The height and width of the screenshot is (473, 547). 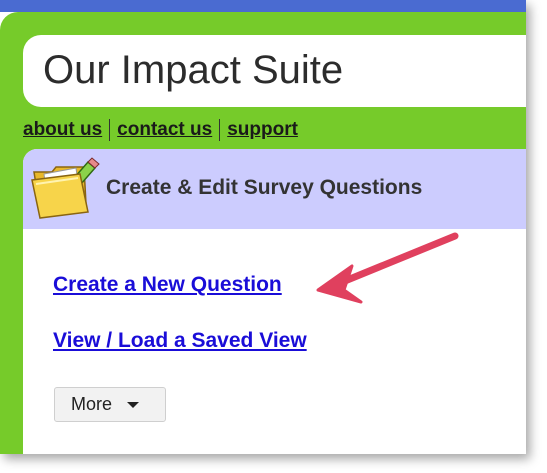 I want to click on top-nav: about us contact us support, so click(x=164, y=130).